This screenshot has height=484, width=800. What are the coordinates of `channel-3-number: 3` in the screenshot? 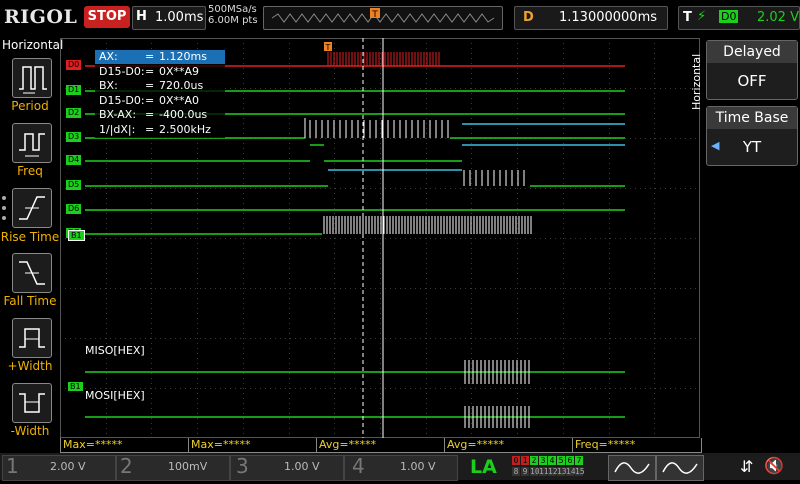 It's located at (242, 466).